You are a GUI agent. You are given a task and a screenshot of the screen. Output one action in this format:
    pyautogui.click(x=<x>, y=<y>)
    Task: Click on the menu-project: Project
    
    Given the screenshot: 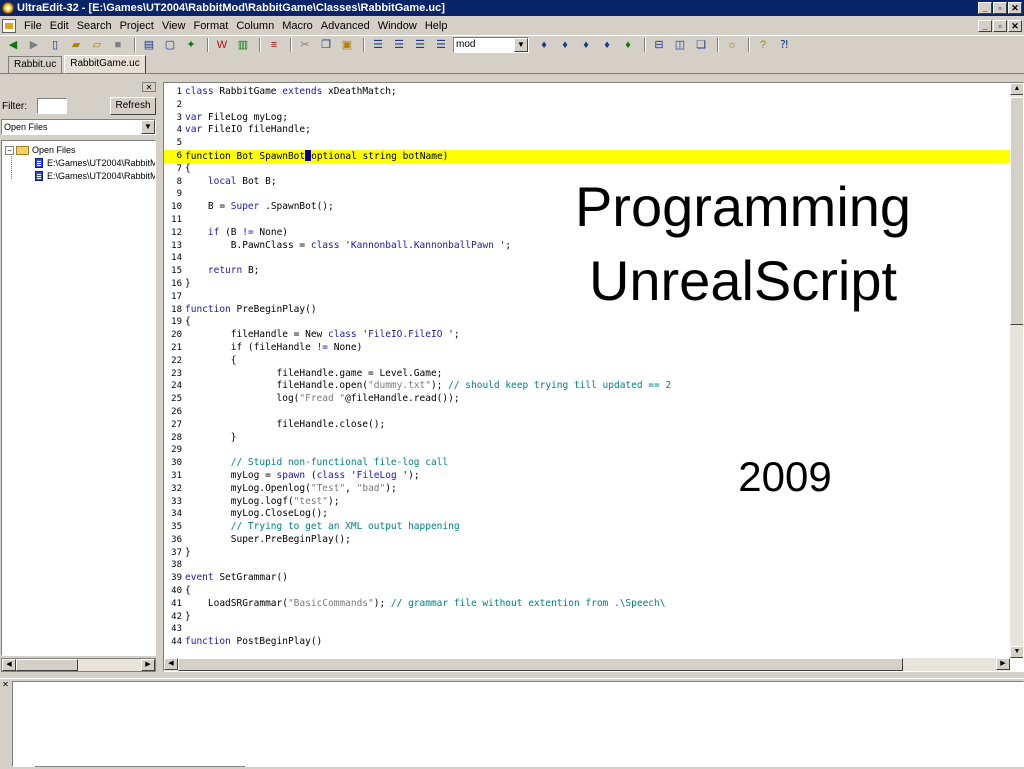 What is the action you would take?
    pyautogui.click(x=137, y=26)
    